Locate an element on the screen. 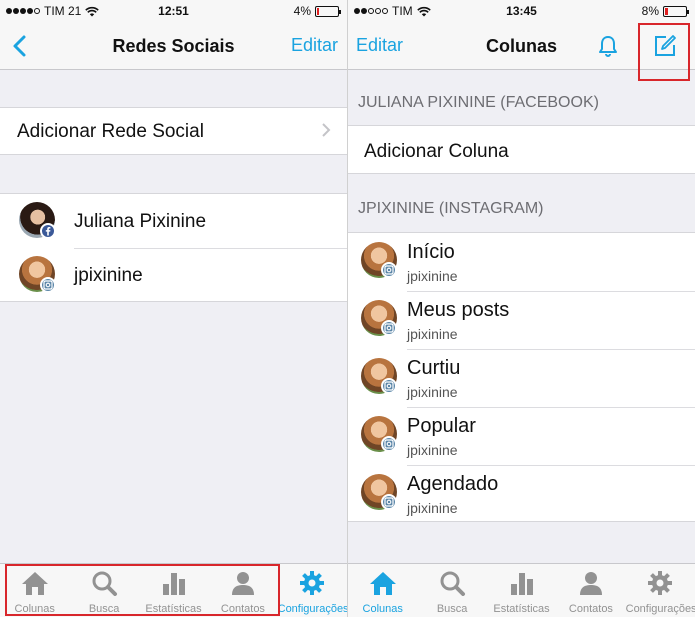 The width and height of the screenshot is (695, 617). account-row-facebook: Juliana Pixinine is located at coordinates (173, 221).